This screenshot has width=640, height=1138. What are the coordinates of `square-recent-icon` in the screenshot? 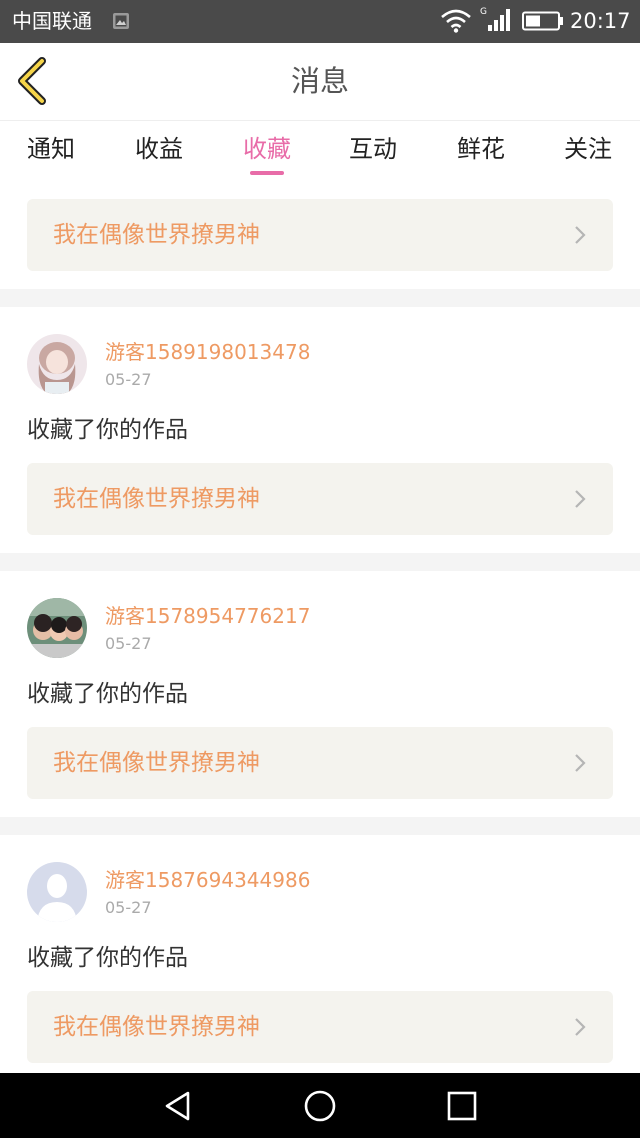 It's located at (462, 1106).